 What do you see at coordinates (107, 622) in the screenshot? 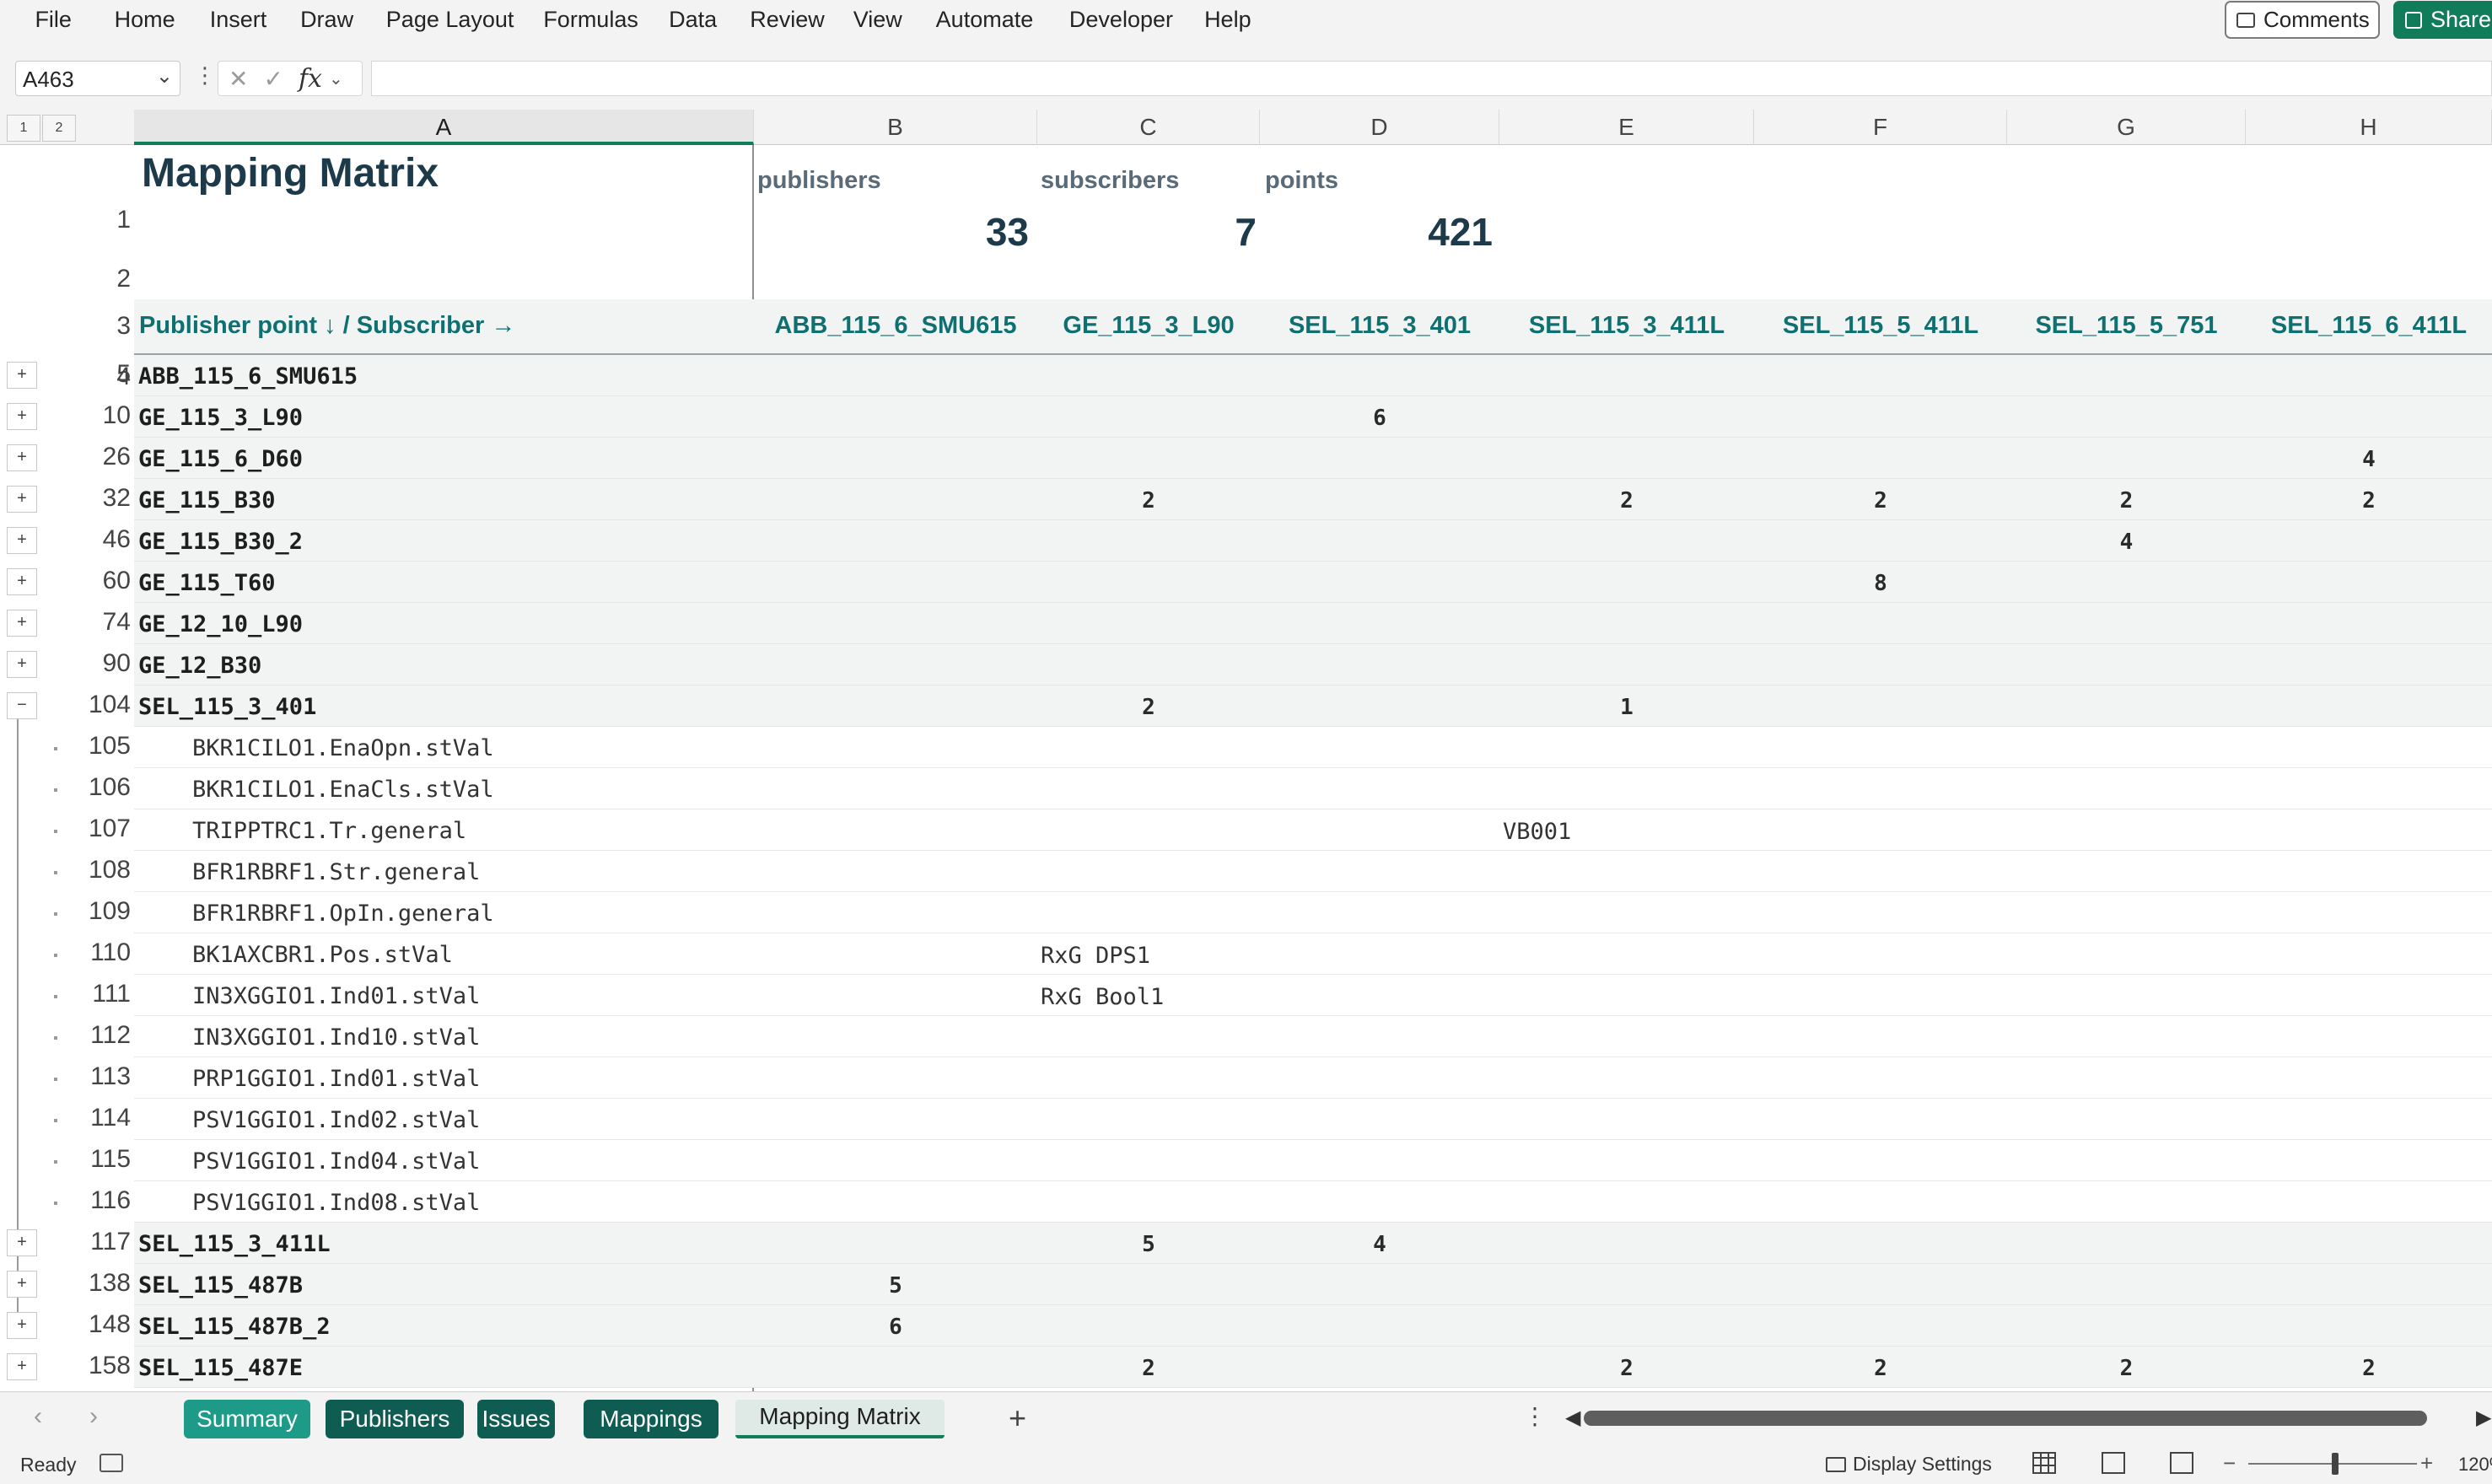
I see `row-header: 74` at bounding box center [107, 622].